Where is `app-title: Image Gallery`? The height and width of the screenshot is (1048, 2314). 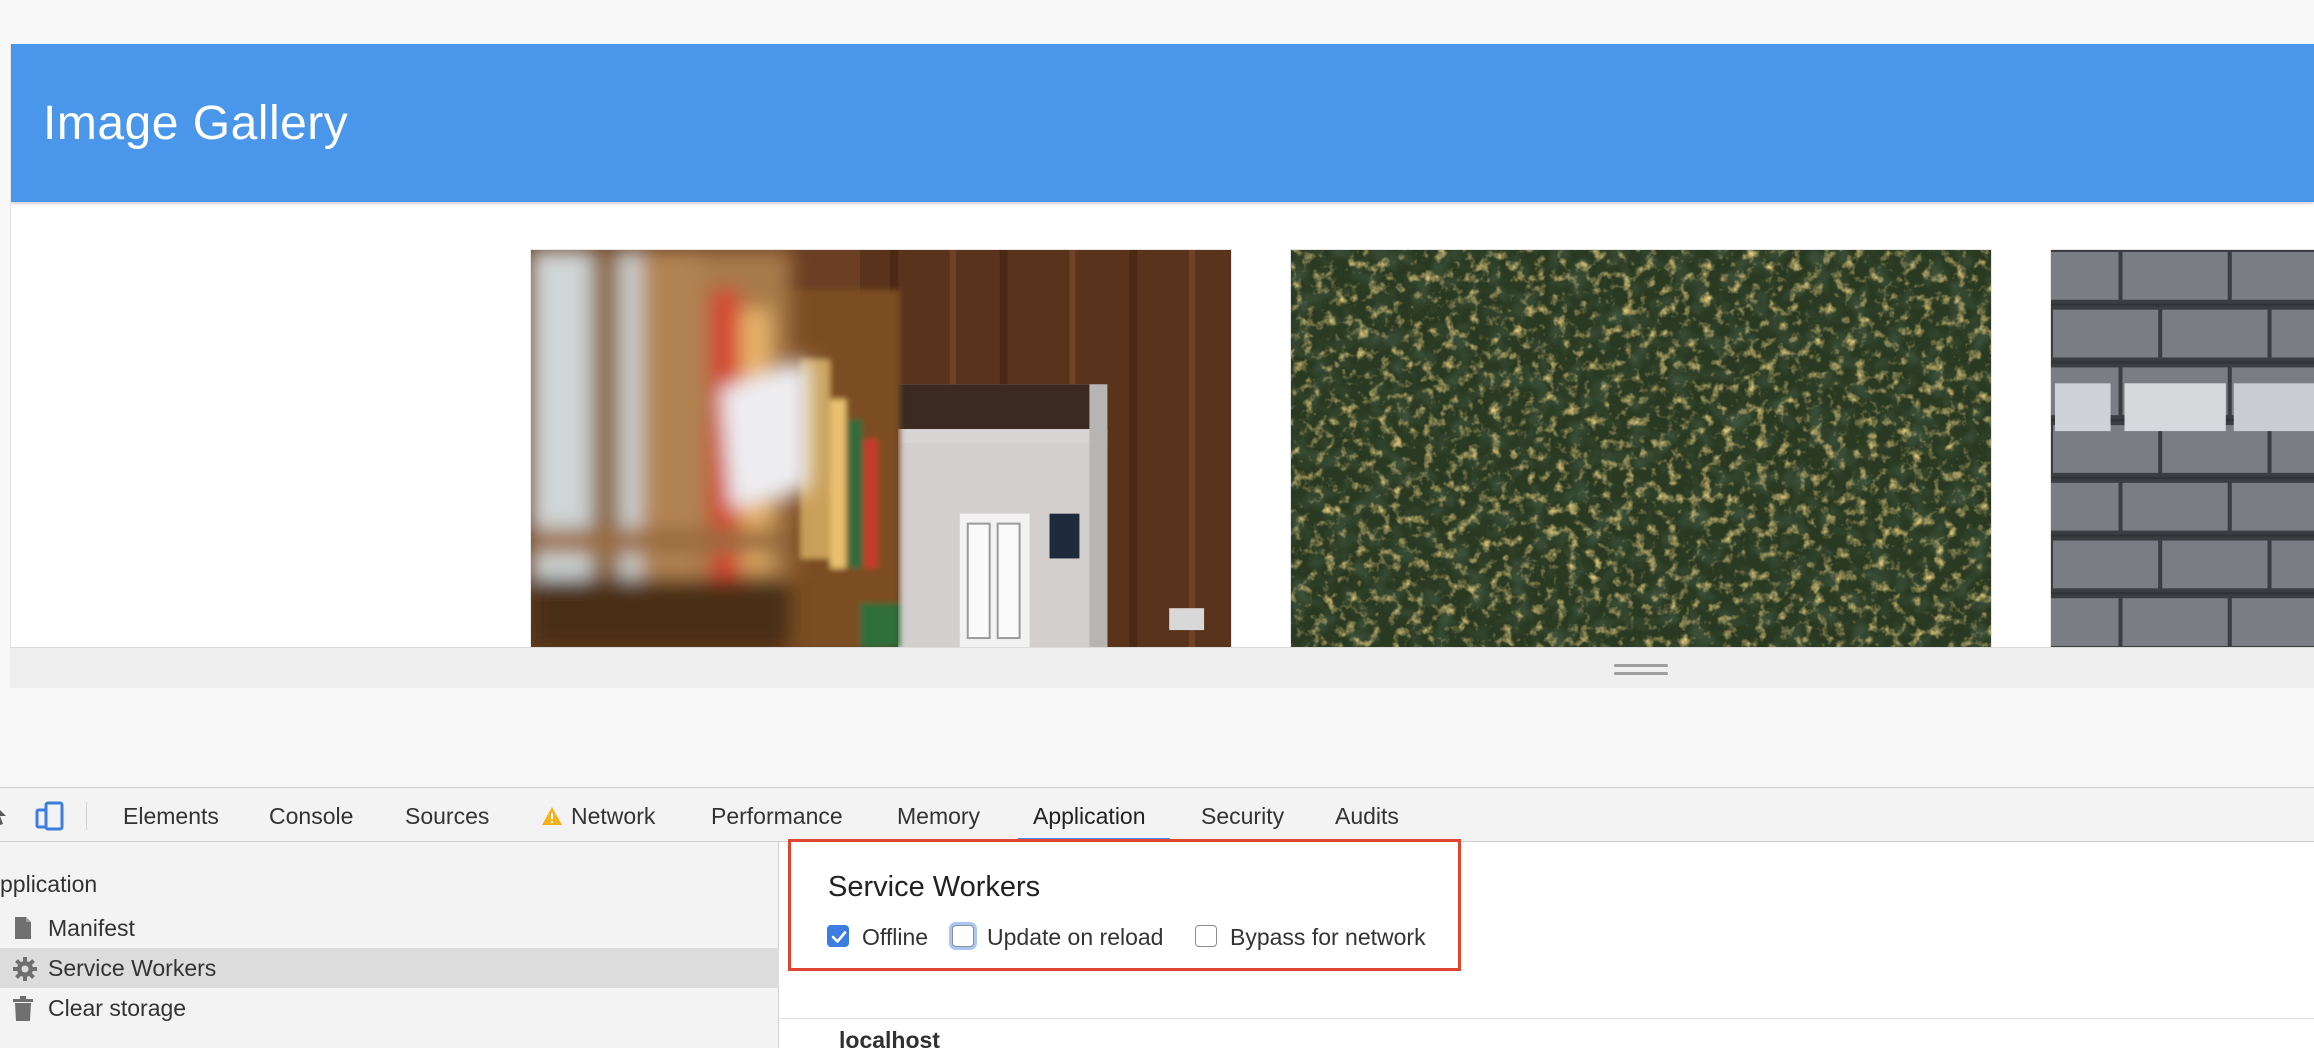 app-title: Image Gallery is located at coordinates (196, 123).